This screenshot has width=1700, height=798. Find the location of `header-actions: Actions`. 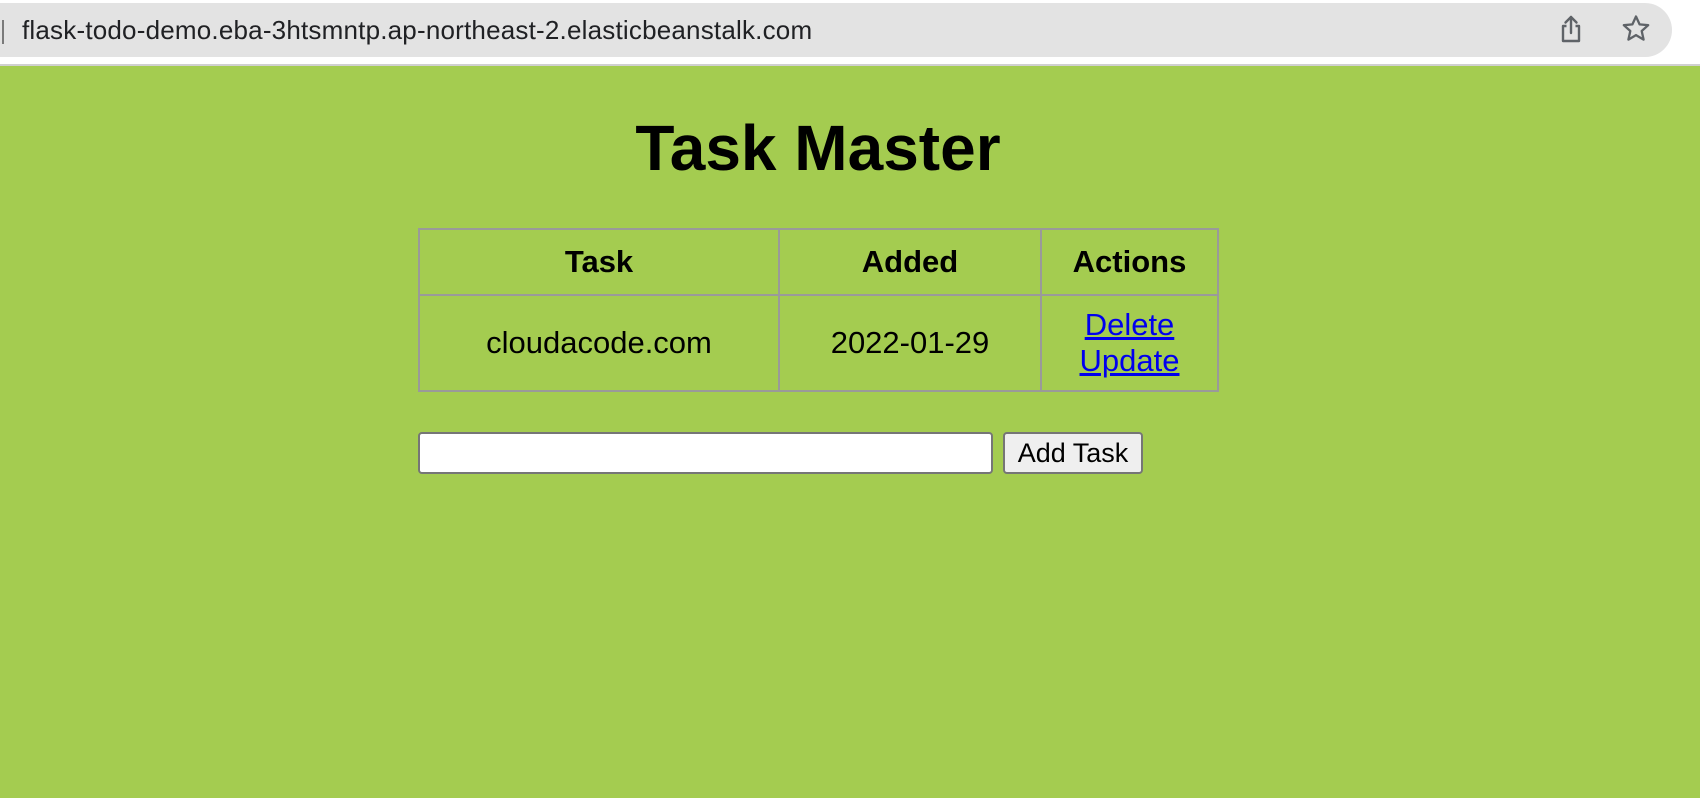

header-actions: Actions is located at coordinates (1129, 262).